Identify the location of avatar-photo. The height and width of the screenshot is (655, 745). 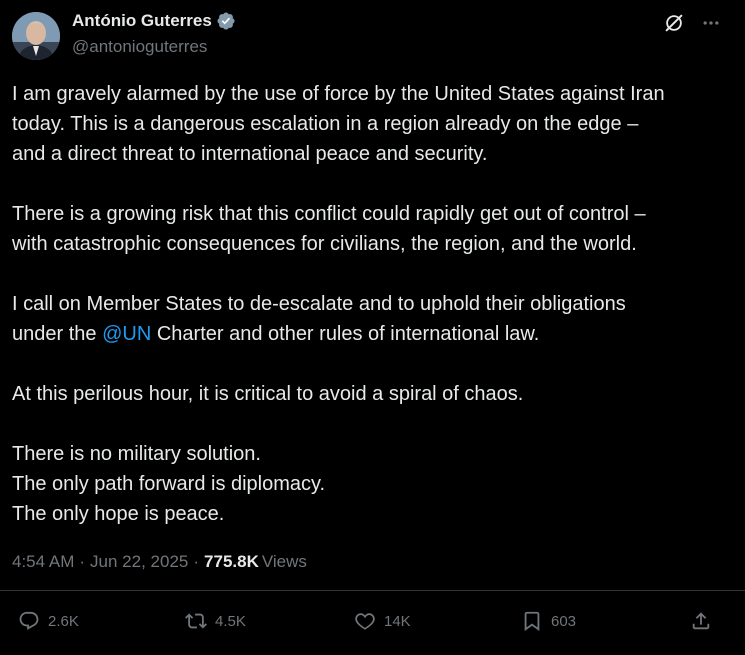
(36, 36).